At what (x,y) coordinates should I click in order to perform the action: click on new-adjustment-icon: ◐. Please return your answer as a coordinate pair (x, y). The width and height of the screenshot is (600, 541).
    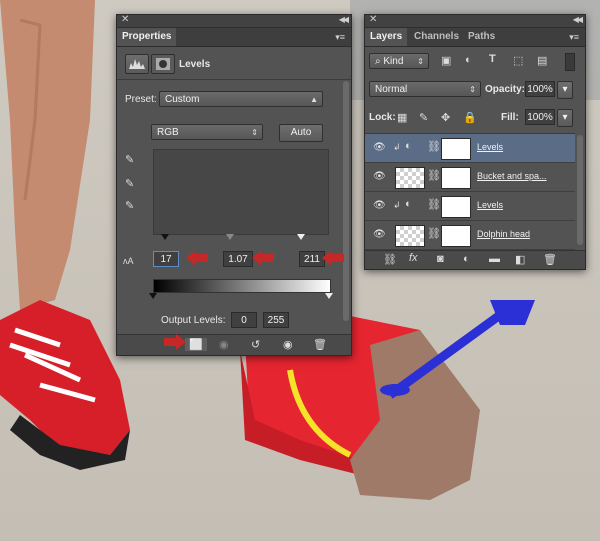
    Looking at the image, I should click on (466, 259).